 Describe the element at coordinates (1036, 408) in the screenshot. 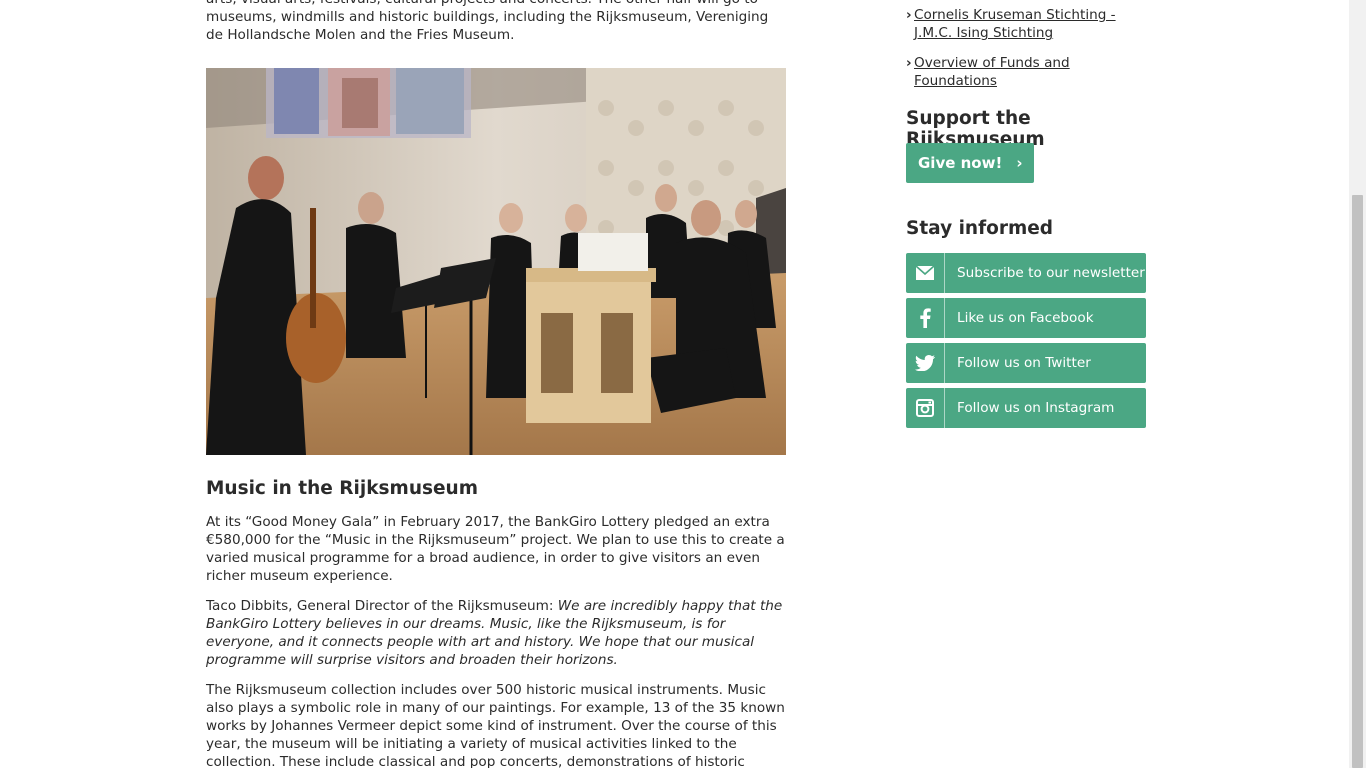

I see `instagram-label: Follow us on Instagram` at that location.